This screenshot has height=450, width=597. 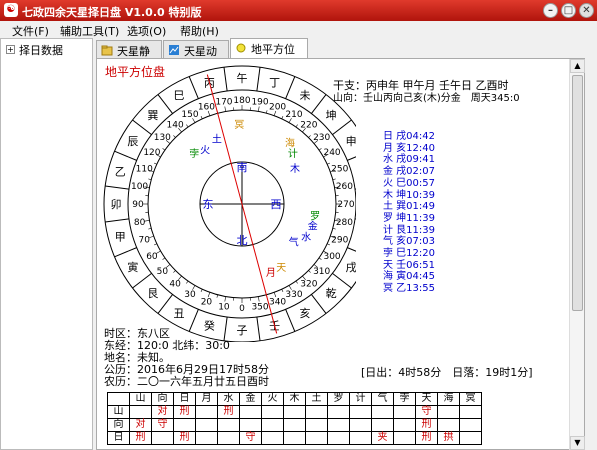 What do you see at coordinates (351, 141) in the screenshot?
I see `mountain-label: 申` at bounding box center [351, 141].